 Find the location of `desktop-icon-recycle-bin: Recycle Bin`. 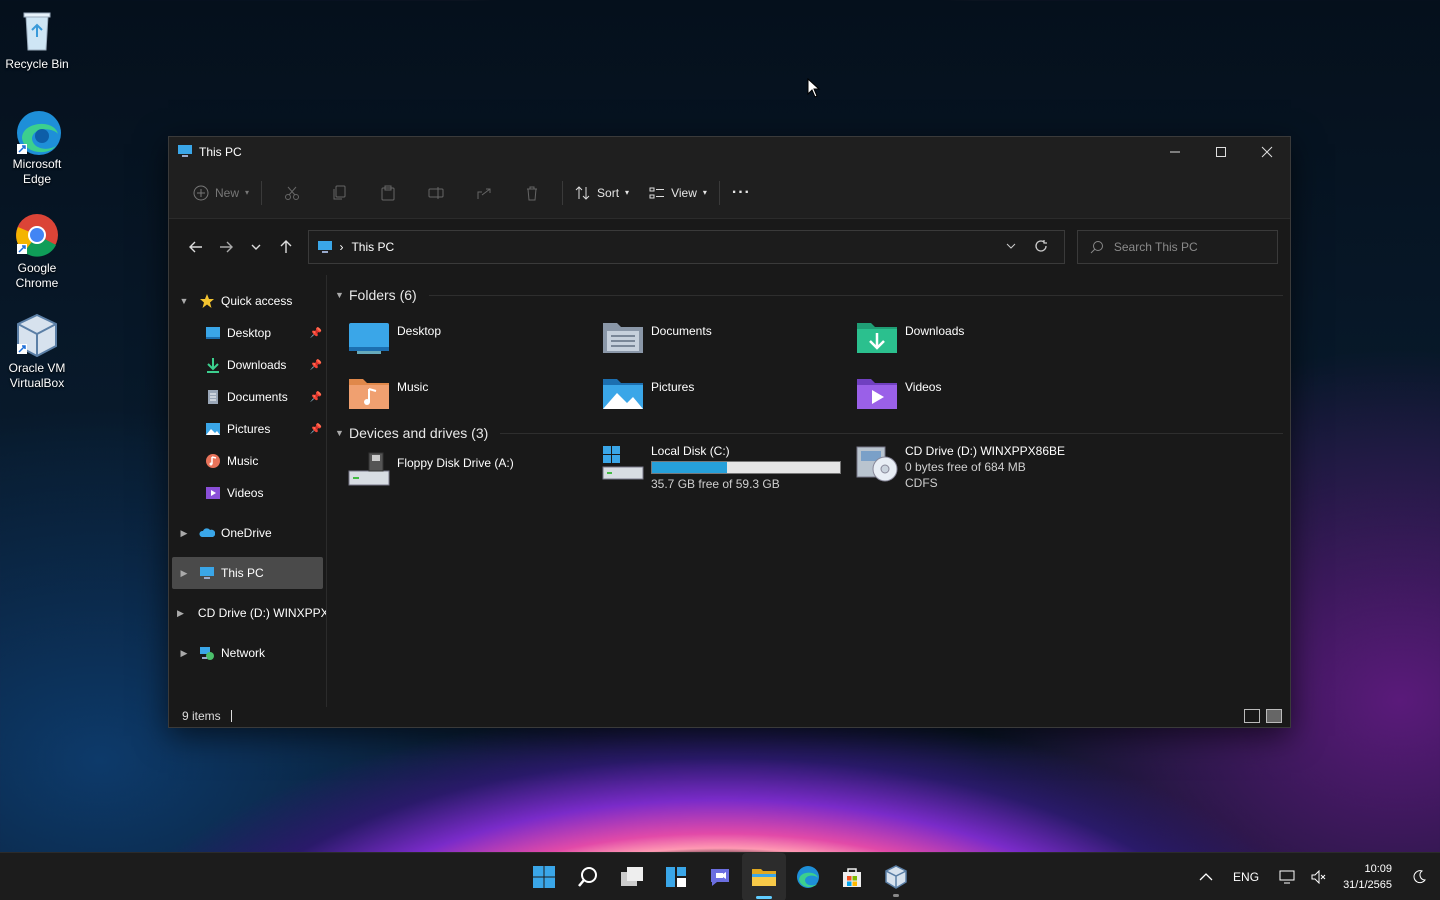

desktop-icon-recycle-bin: Recycle Bin is located at coordinates (37, 40).